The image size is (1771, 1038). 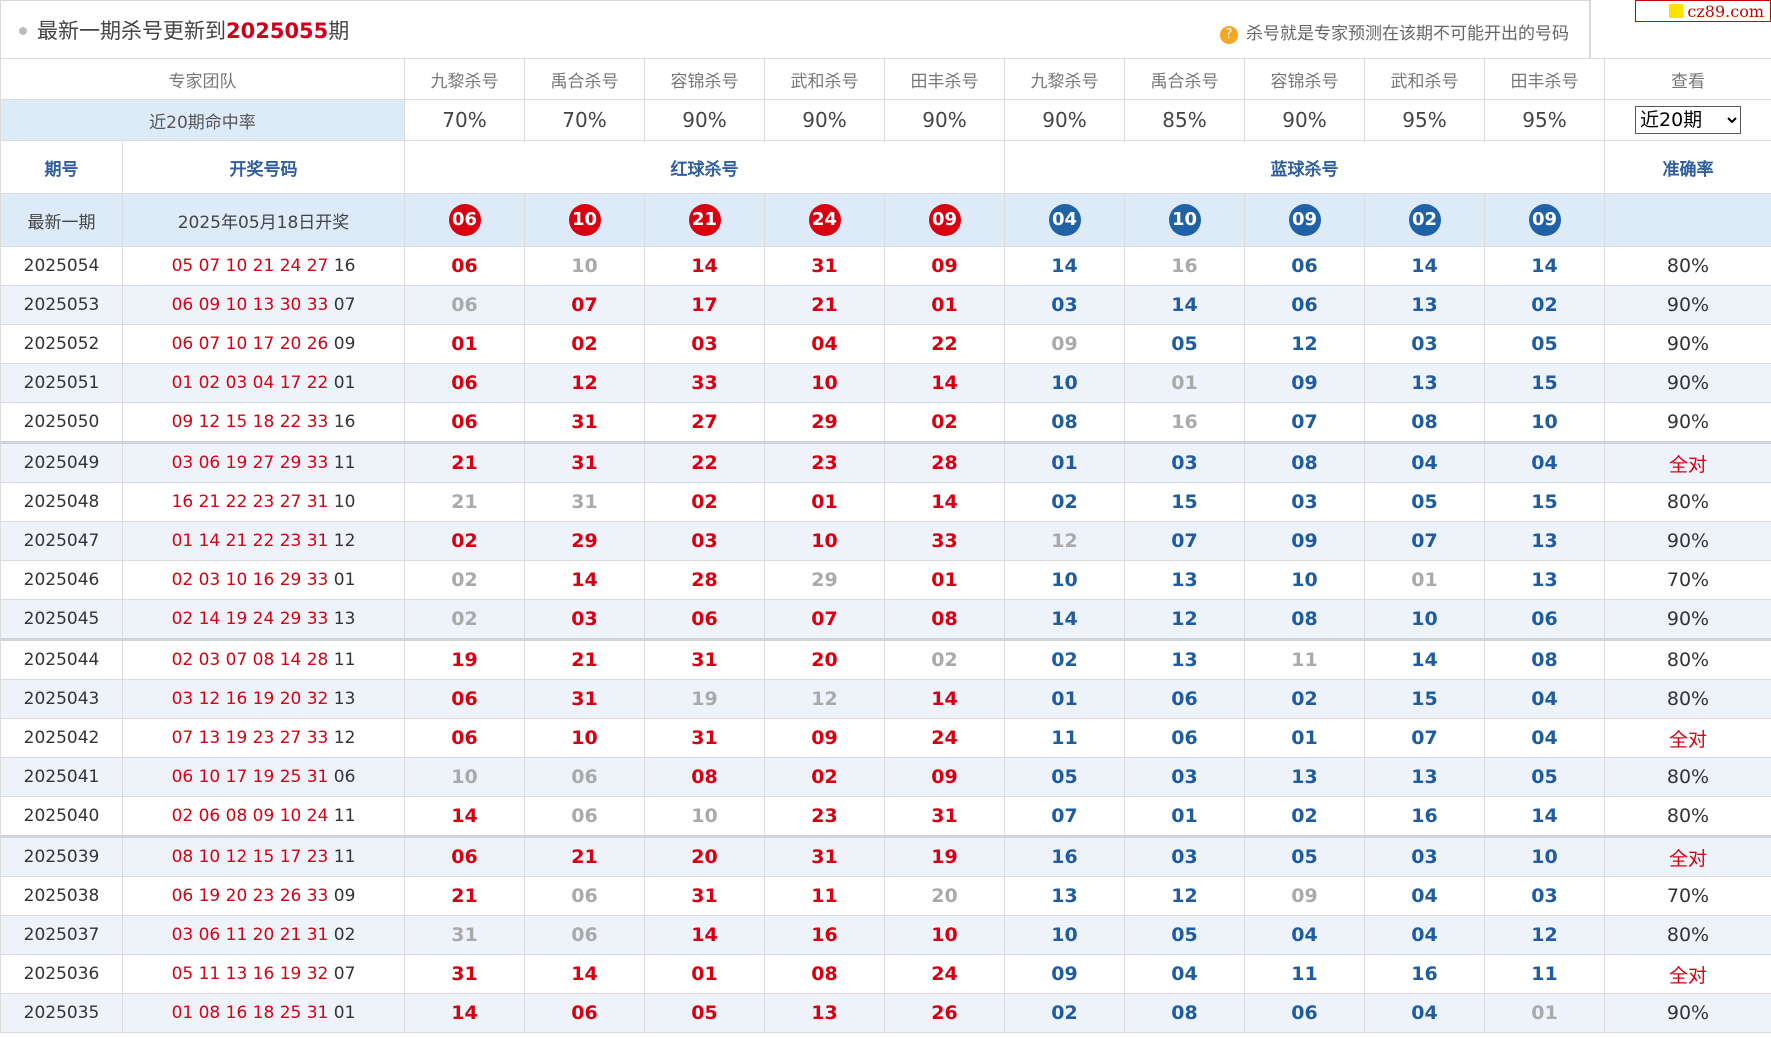 I want to click on draw-red-numbers: 05 07 10 21 24 27, so click(x=250, y=266).